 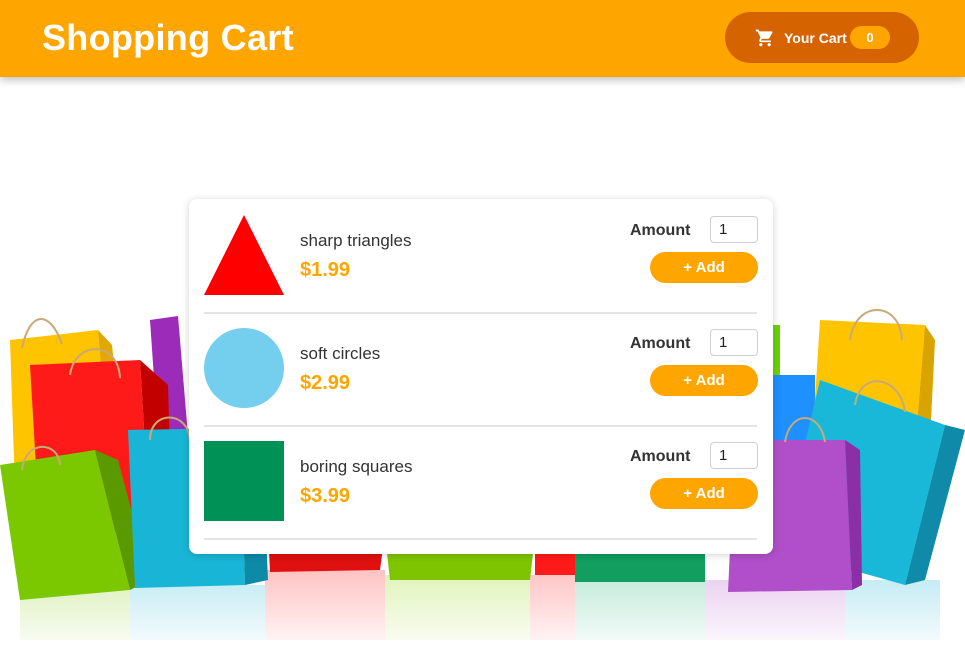 I want to click on product-name: sharp triangles, so click(x=356, y=240).